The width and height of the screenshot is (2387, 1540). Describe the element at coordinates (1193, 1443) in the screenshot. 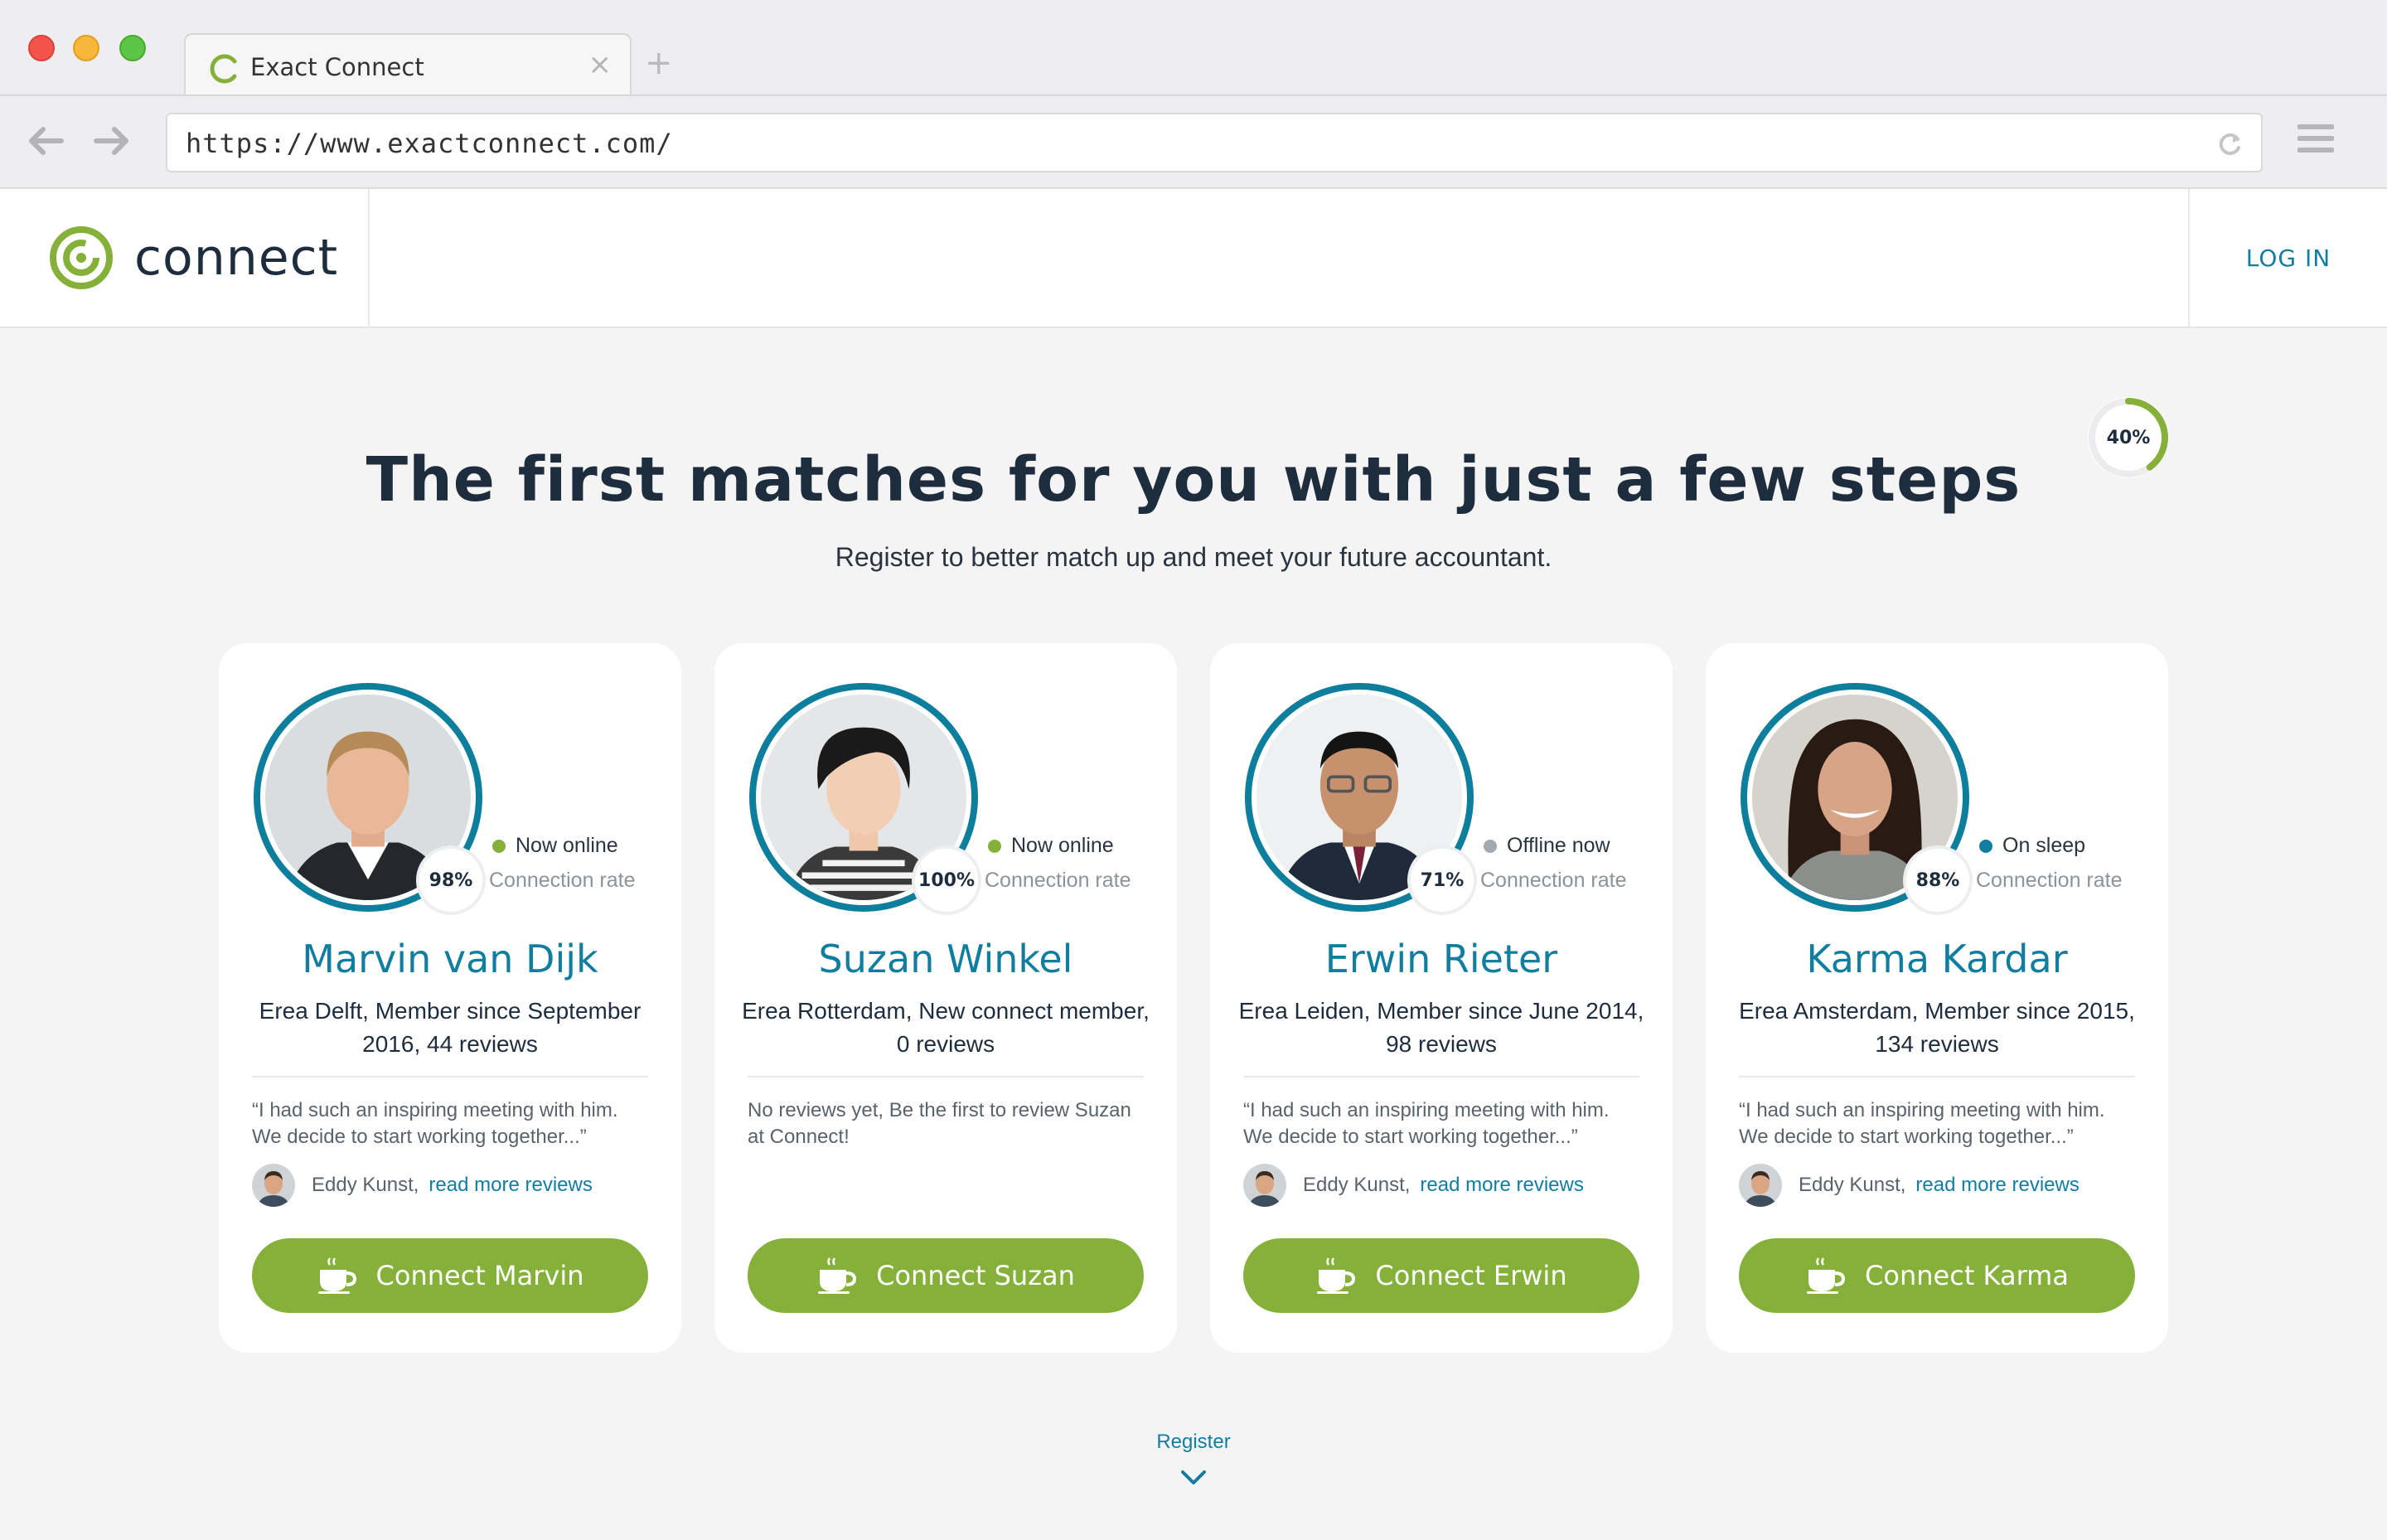

I see `register-link: Register` at that location.